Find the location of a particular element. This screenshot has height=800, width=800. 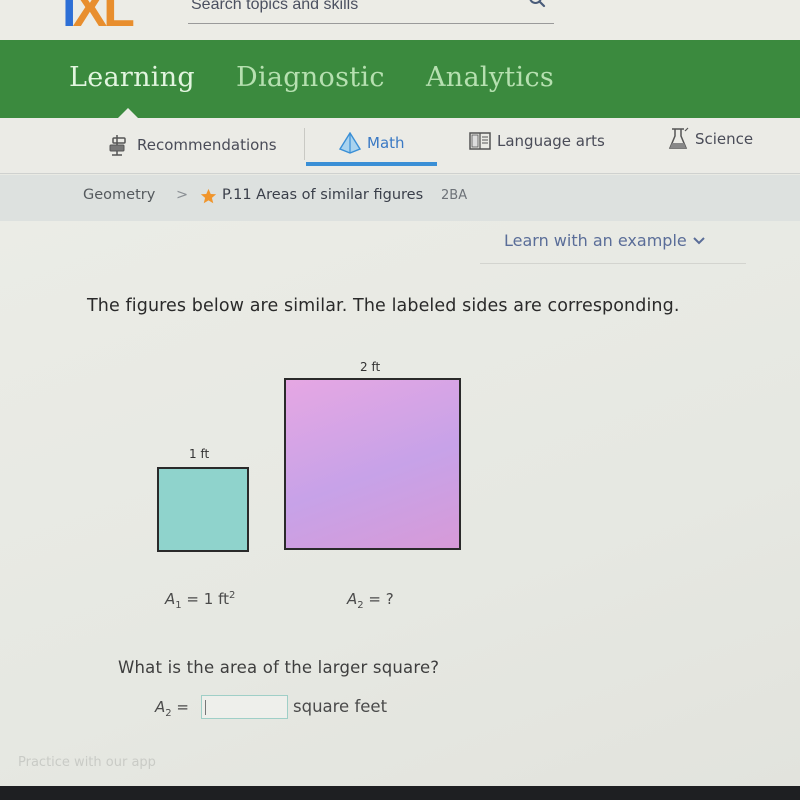

pyramid-icon is located at coordinates (350, 143).